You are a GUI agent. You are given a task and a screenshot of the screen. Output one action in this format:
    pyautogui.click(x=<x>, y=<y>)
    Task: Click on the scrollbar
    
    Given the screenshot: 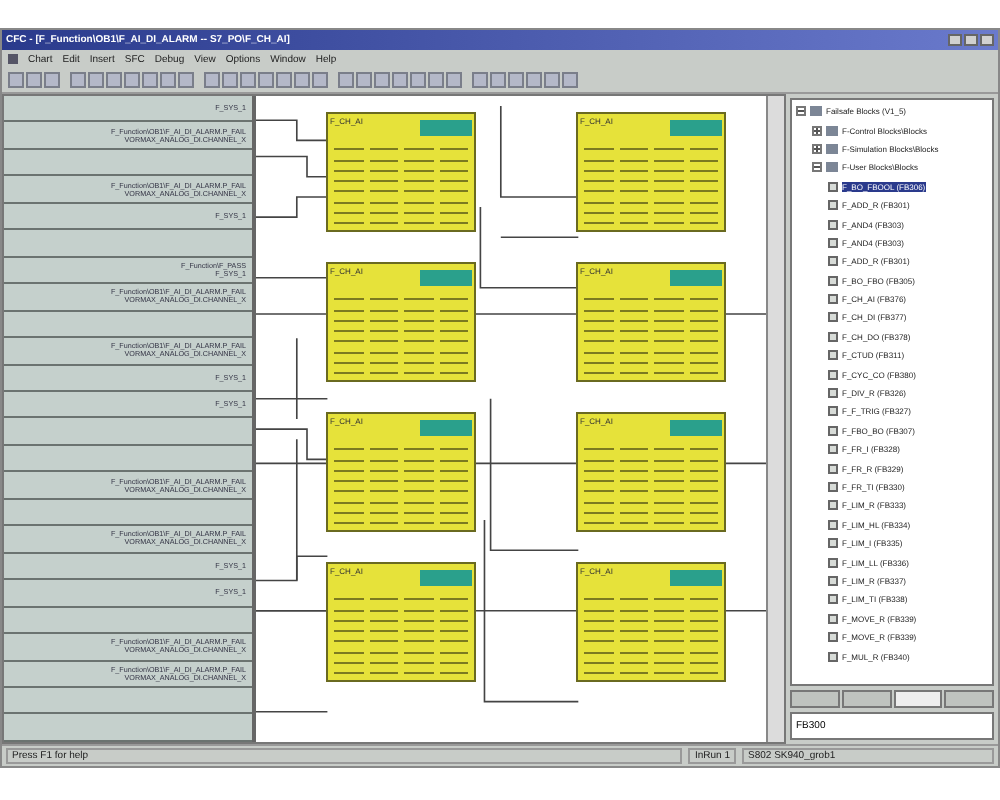 What is the action you would take?
    pyautogui.click(x=775, y=419)
    